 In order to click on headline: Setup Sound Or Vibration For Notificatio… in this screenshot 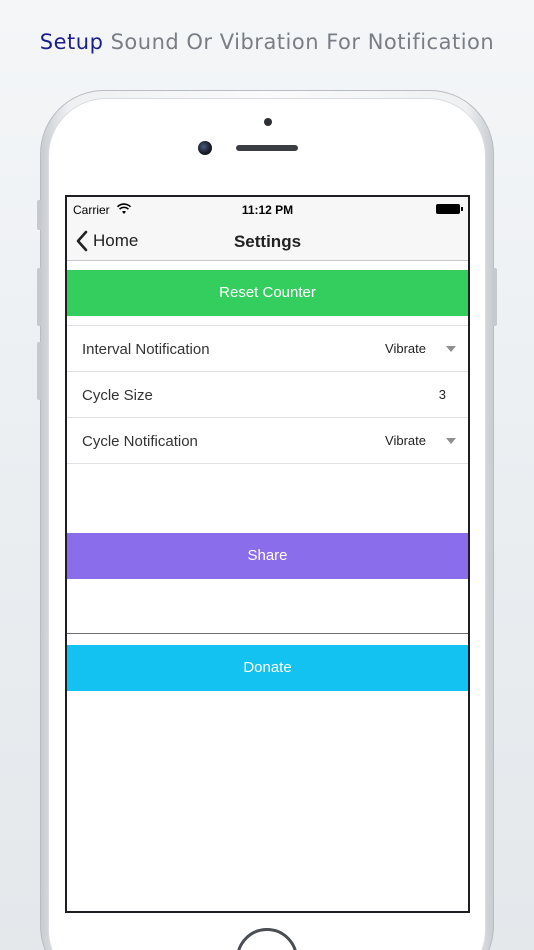, I will do `click(267, 42)`.